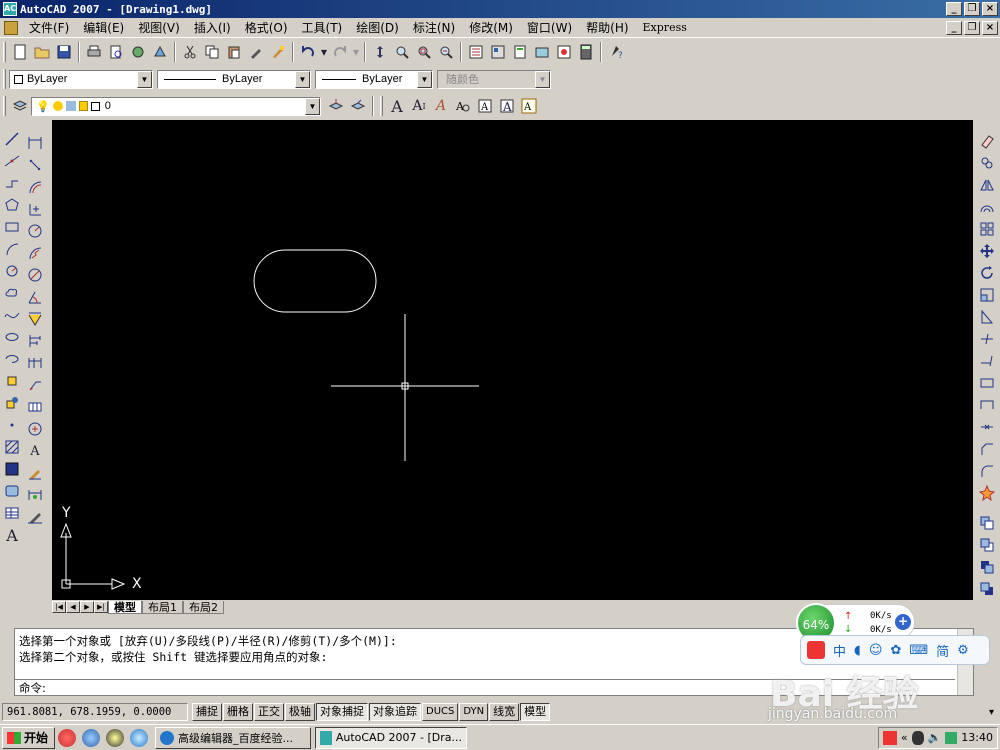 This screenshot has width=1000, height=750. Describe the element at coordinates (176, 106) in the screenshot. I see `layer-control: 💡 0 ▼` at that location.